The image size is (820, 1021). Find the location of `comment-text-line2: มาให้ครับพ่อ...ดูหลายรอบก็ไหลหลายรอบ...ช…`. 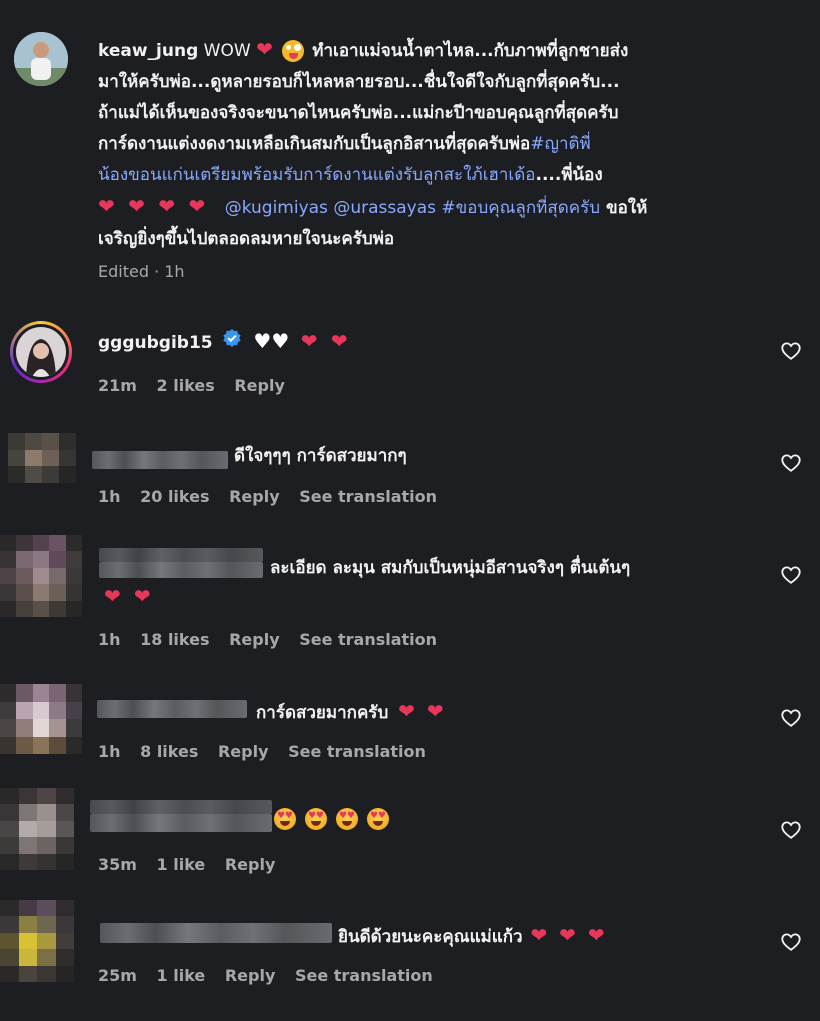

comment-text-line2: มาให้ครับพ่อ...ดูหลายรอบก็ไหลหลายรอบ...ช… is located at coordinates (359, 82).